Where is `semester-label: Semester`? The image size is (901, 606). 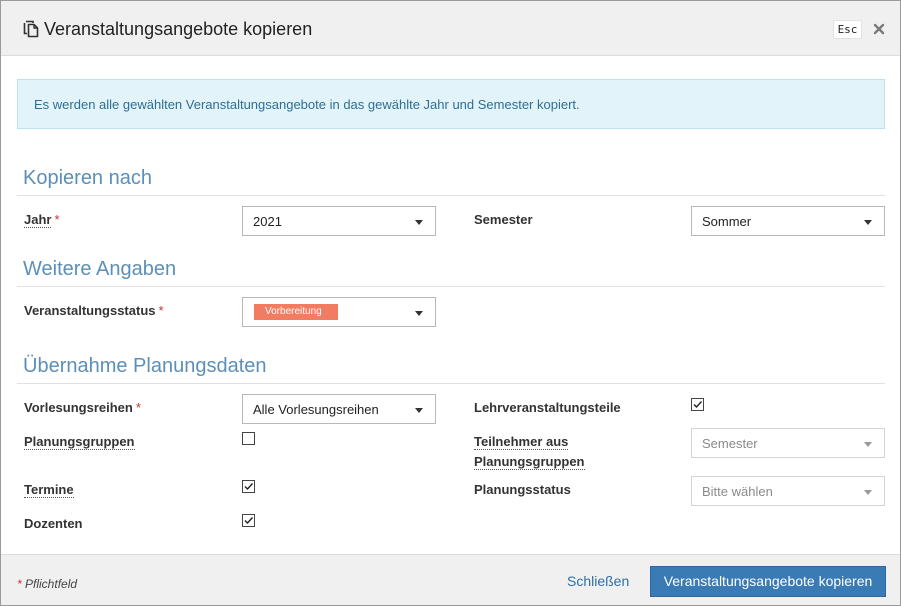
semester-label: Semester is located at coordinates (503, 219).